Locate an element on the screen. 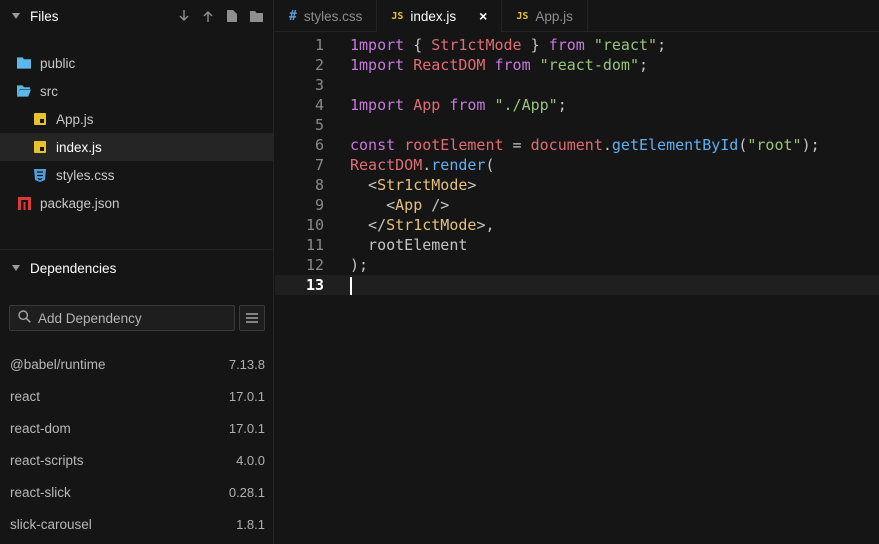 Image resolution: width=879 pixels, height=544 pixels. file-name: index.js is located at coordinates (79, 147).